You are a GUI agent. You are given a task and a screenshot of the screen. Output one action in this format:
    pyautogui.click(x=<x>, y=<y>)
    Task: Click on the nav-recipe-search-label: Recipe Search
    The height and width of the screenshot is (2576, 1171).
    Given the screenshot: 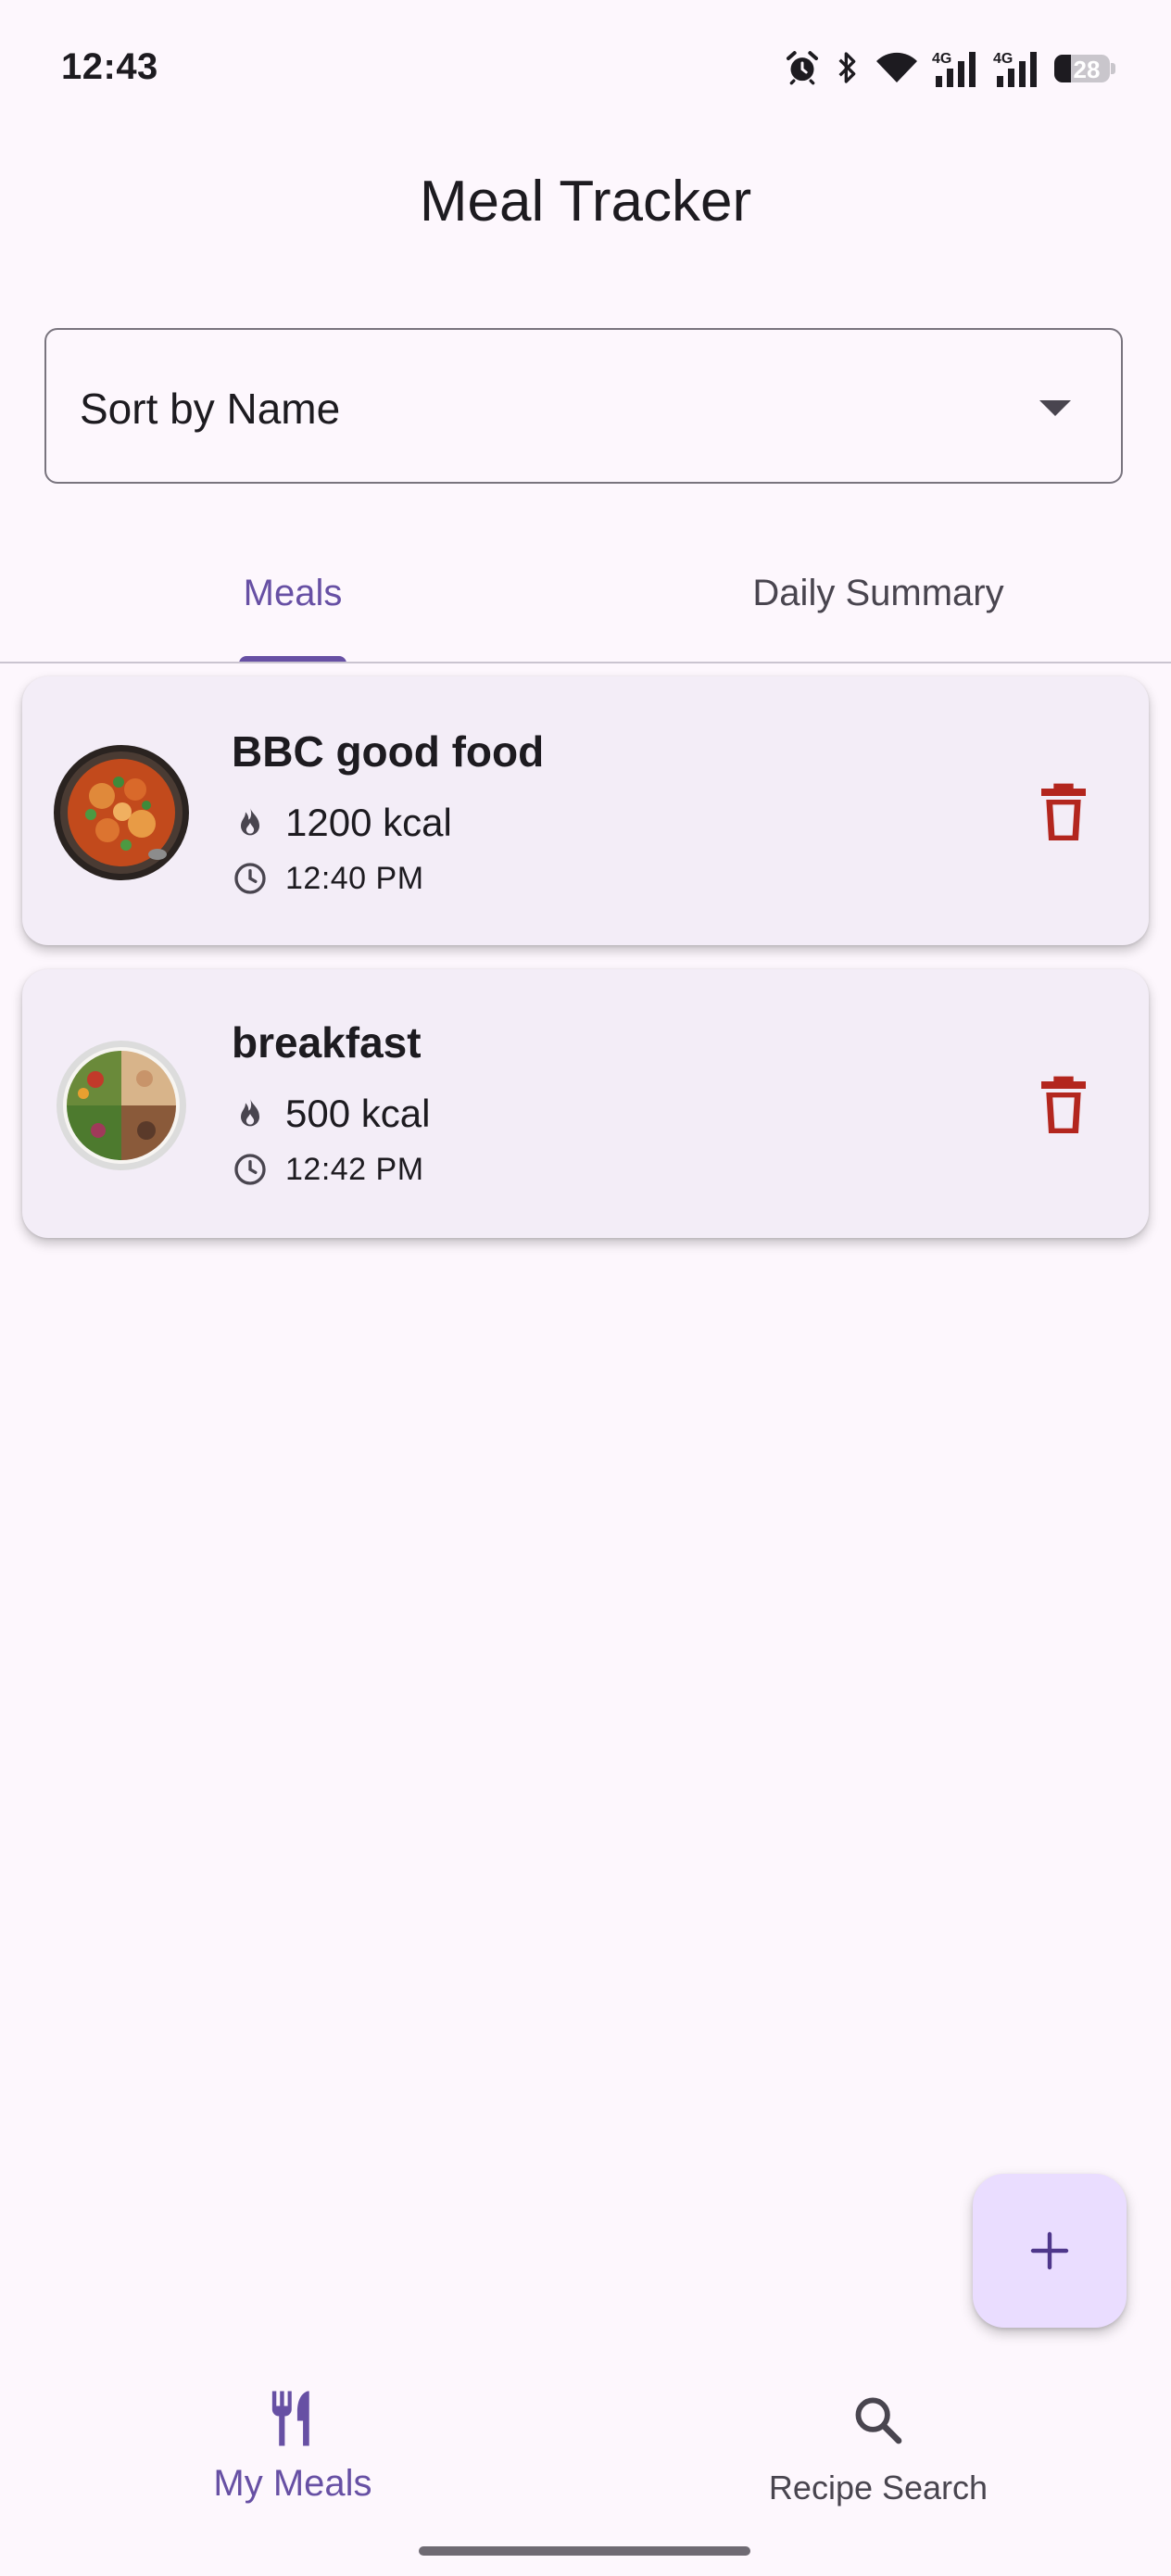 What is the action you would take?
    pyautogui.click(x=878, y=2488)
    